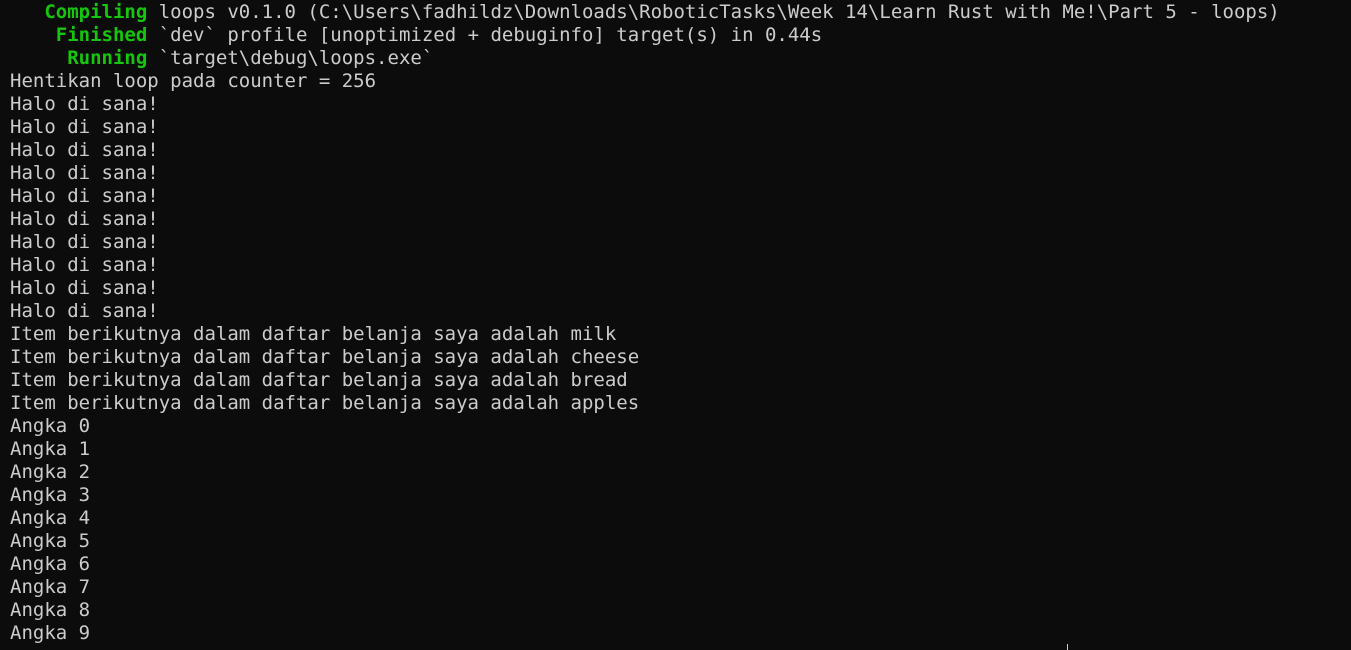  Describe the element at coordinates (101, 35) in the screenshot. I see `cargo-status-finished: Finished` at that location.